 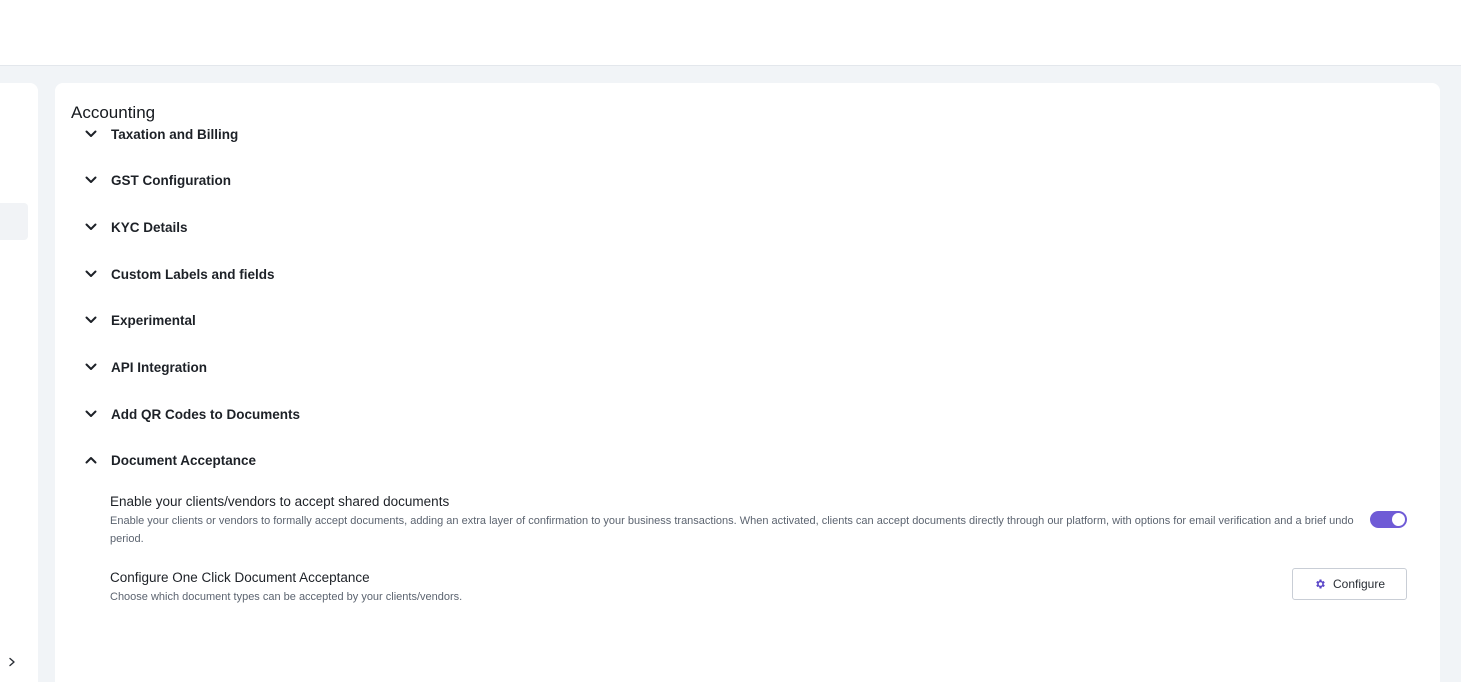 What do you see at coordinates (153, 320) in the screenshot?
I see `section-label: Experimental` at bounding box center [153, 320].